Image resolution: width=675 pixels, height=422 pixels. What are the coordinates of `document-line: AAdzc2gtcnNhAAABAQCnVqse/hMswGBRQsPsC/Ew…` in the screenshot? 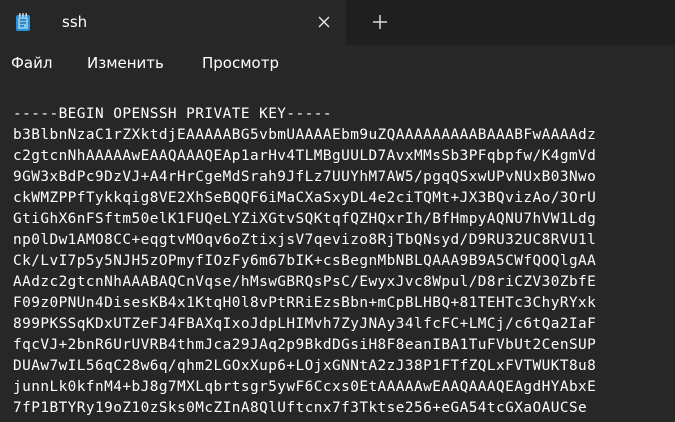 It's located at (305, 282).